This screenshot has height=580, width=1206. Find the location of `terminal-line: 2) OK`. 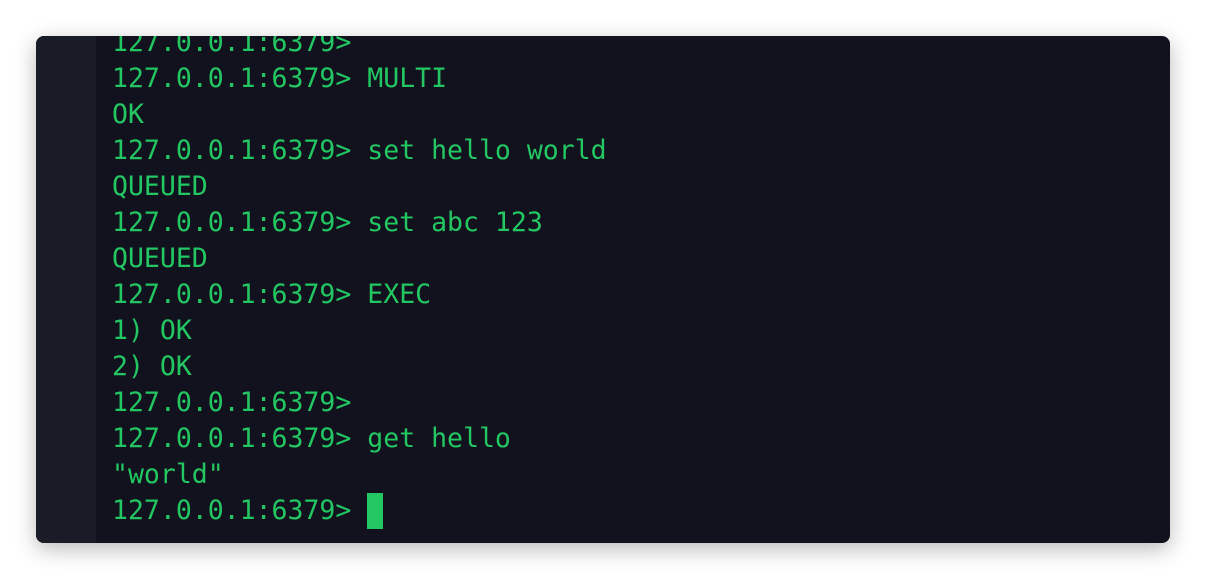

terminal-line: 2) OK is located at coordinates (636, 367).